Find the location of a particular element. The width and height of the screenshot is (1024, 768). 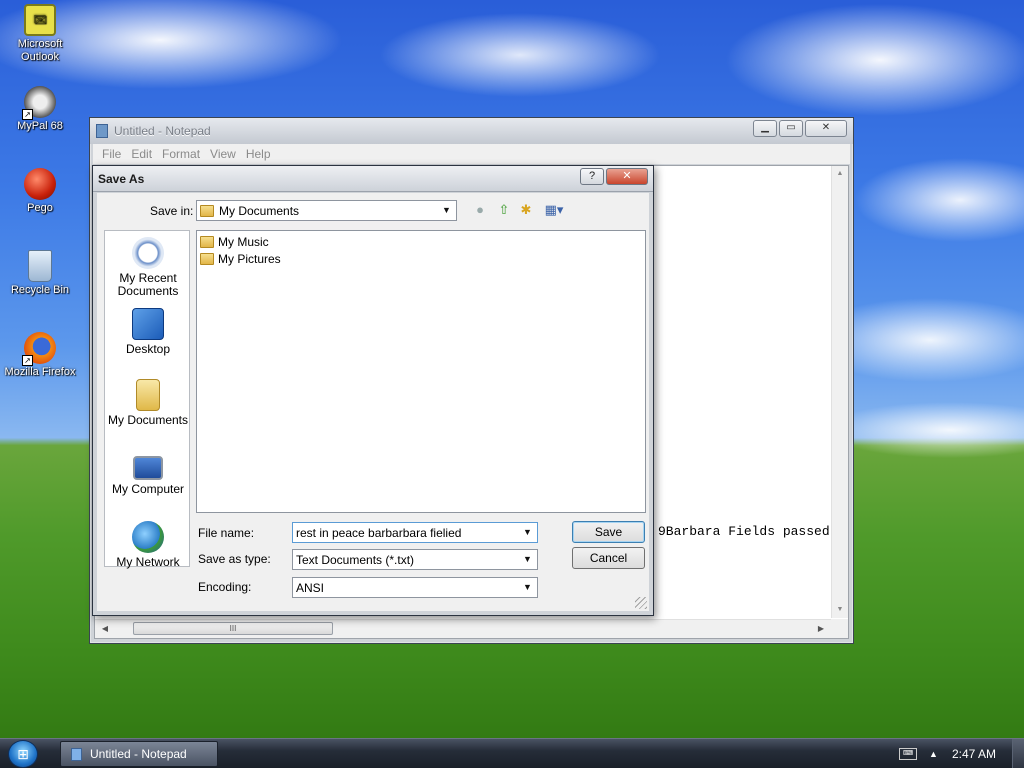

desktop-icon-label: Microsoft Outlook is located at coordinates (40, 50).